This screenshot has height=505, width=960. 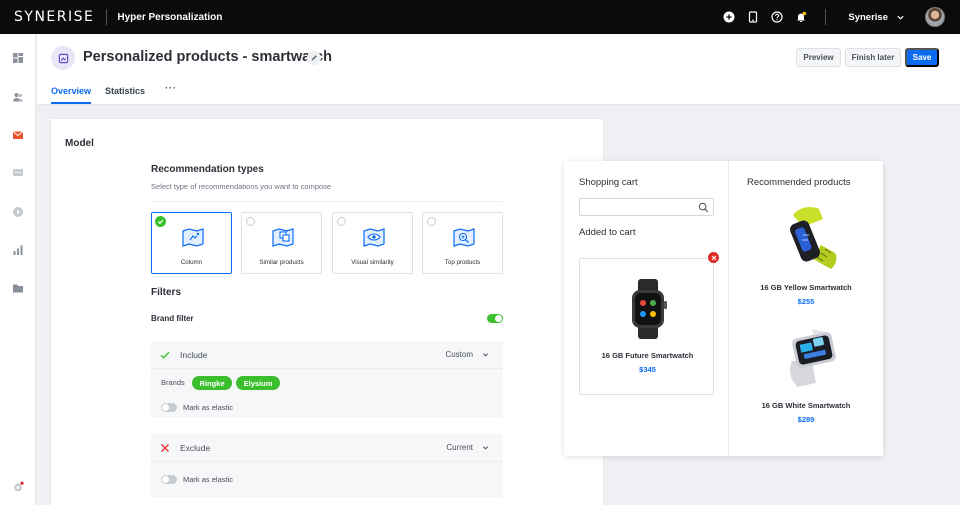 What do you see at coordinates (713, 257) in the screenshot?
I see `remove-item-icon` at bounding box center [713, 257].